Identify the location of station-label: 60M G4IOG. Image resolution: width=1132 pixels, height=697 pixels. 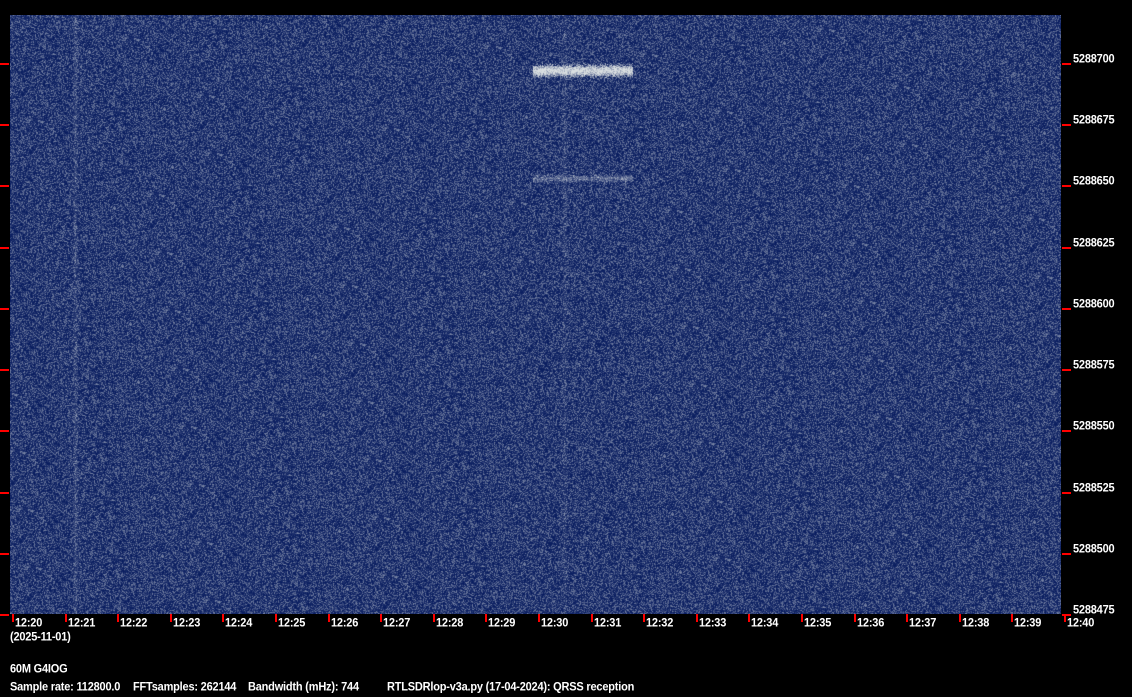
(39, 669).